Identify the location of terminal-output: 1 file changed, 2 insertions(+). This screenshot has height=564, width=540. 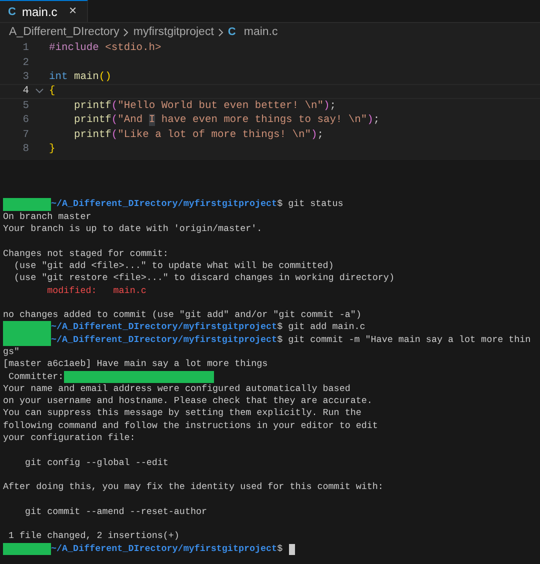
(94, 536).